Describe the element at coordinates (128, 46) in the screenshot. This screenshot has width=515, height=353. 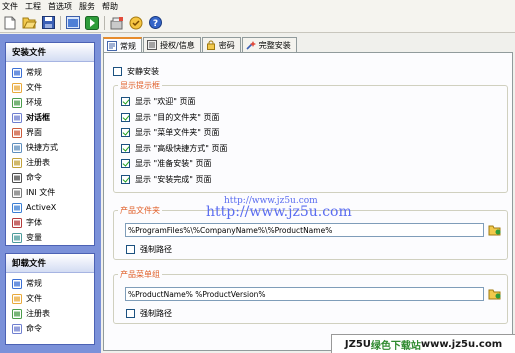
I see `tab-label: 常规` at that location.